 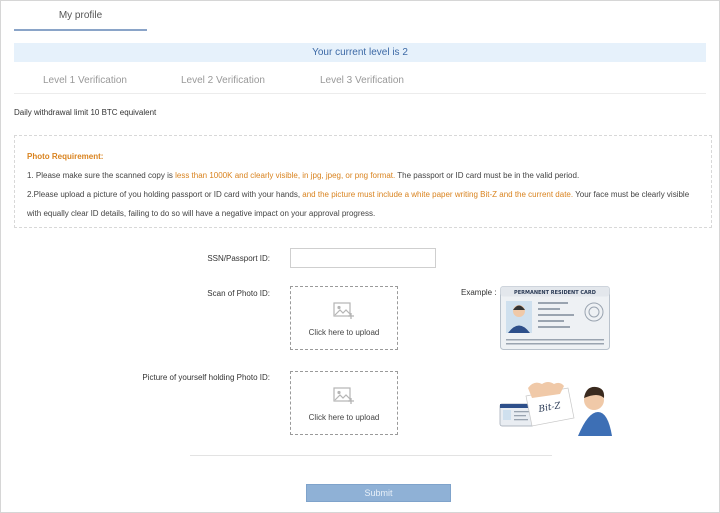 What do you see at coordinates (371, 455) in the screenshot?
I see `form-divider` at bounding box center [371, 455].